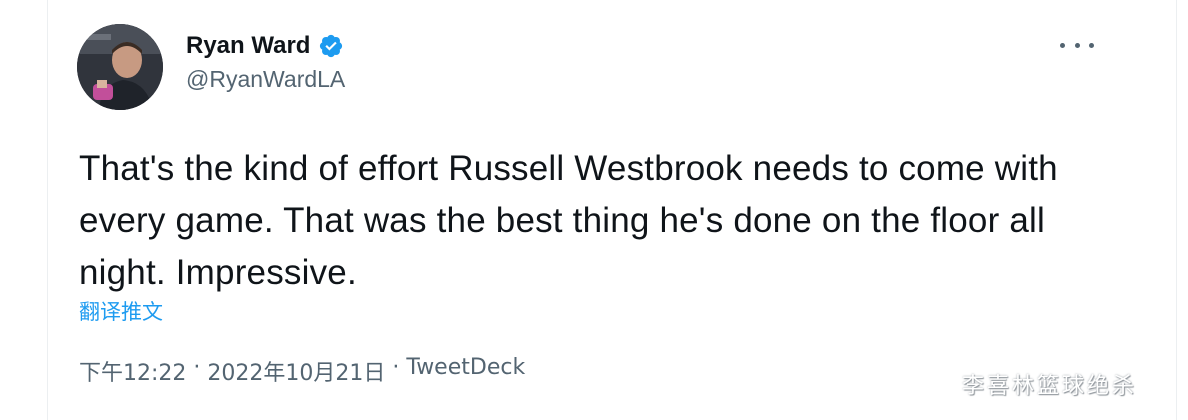 This screenshot has height=420, width=1188. I want to click on watermark: 李喜林篮球绝杀, so click(1050, 386).